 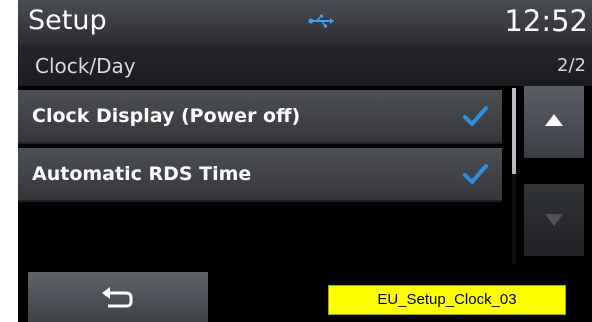 I want to click on page-indicator: 2/2, so click(x=571, y=65).